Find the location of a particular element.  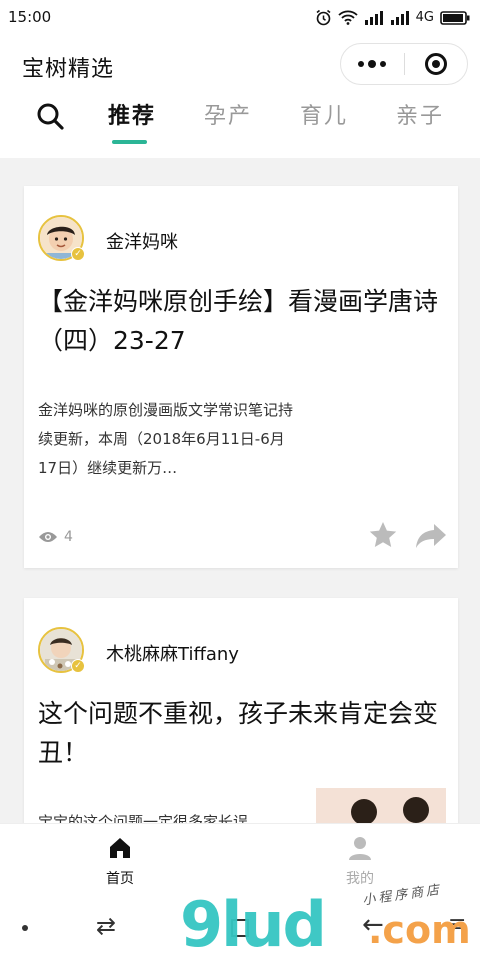

menu-icon: ≡ is located at coordinates (457, 924).